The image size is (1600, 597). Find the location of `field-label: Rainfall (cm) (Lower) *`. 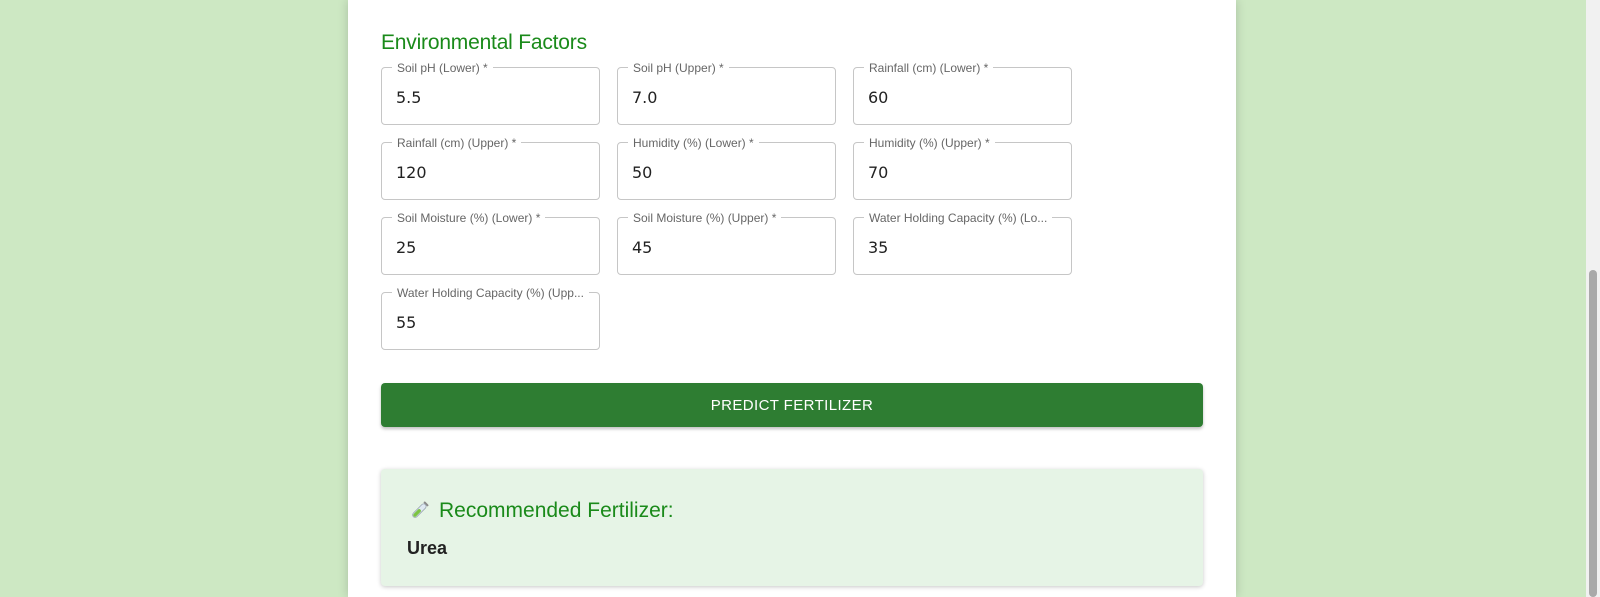

field-label: Rainfall (cm) (Lower) * is located at coordinates (929, 68).